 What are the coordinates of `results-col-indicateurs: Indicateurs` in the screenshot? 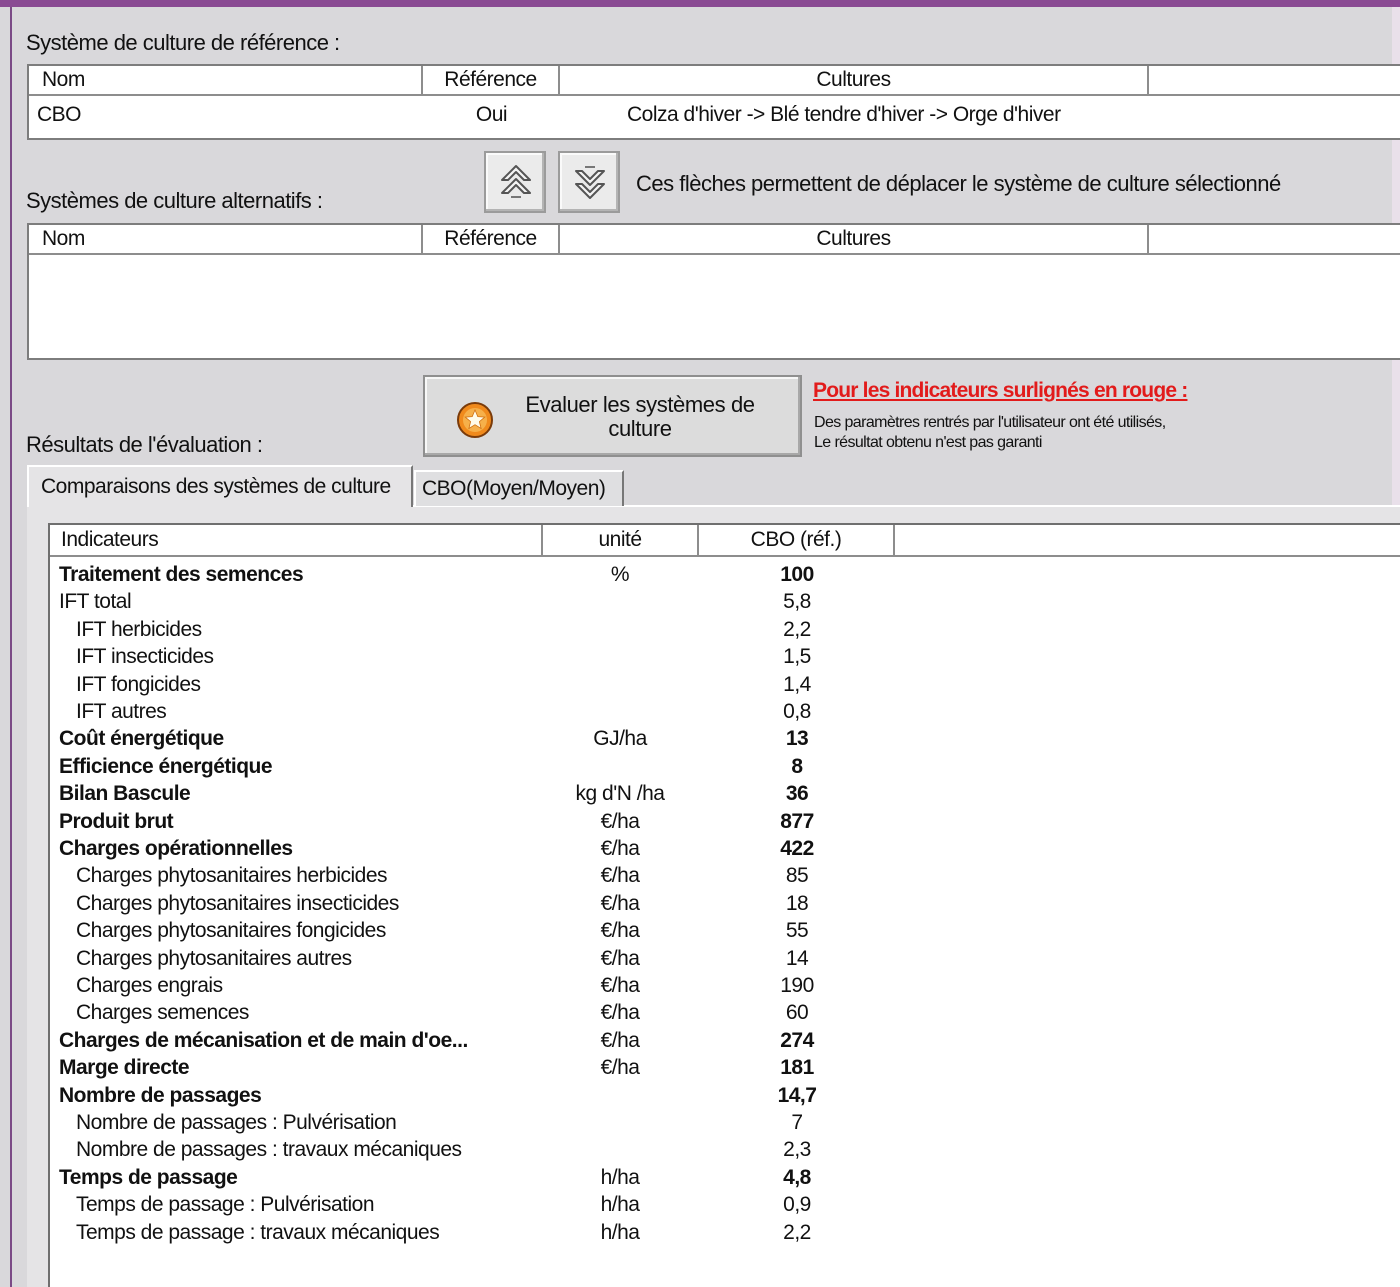 It's located at (296, 541).